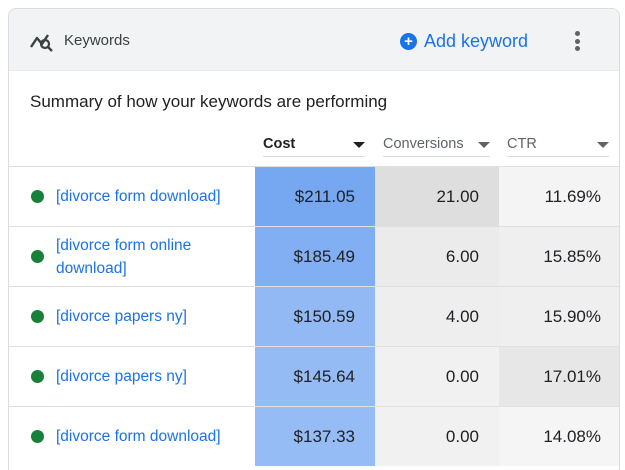  Describe the element at coordinates (559, 436) in the screenshot. I see `ctr-cell: 14.08%` at that location.